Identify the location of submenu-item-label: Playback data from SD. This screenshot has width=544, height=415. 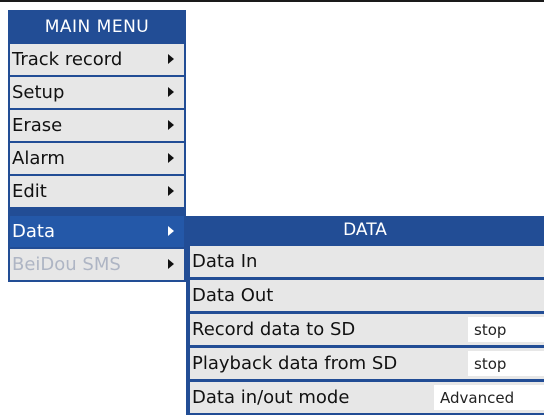
(295, 363).